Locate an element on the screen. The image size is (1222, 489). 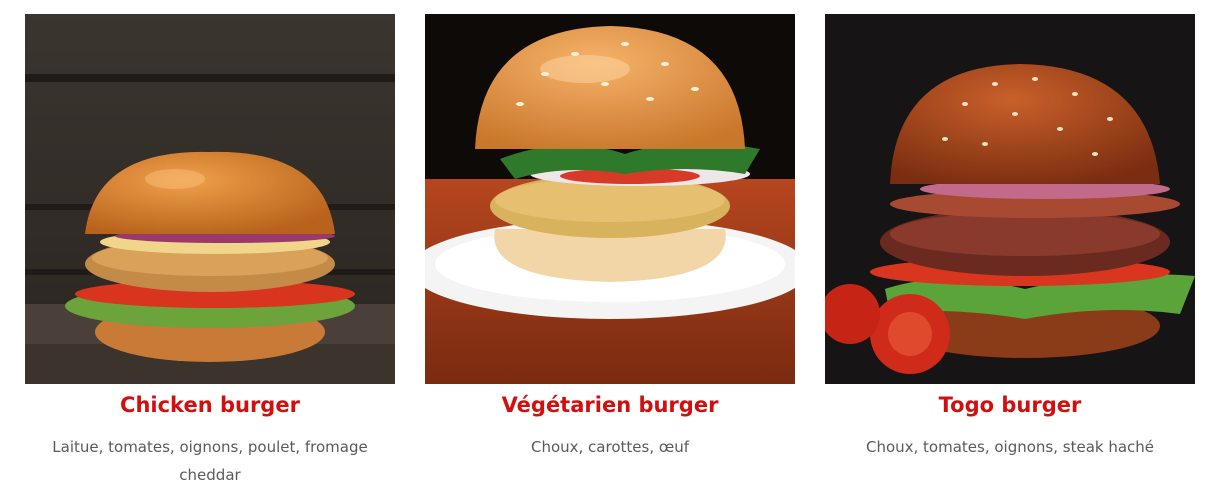
item-description: Choux, carottes, œuf is located at coordinates (609, 447).